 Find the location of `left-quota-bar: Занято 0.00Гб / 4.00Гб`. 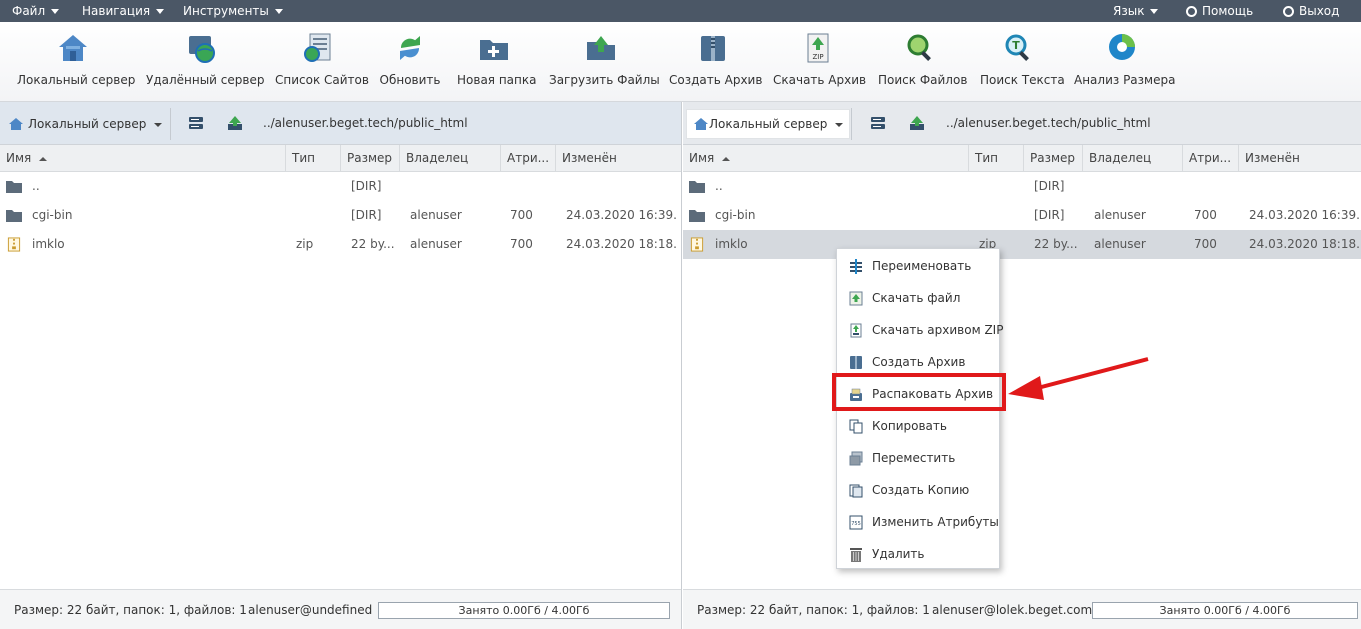

left-quota-bar: Занято 0.00Гб / 4.00Гб is located at coordinates (524, 610).